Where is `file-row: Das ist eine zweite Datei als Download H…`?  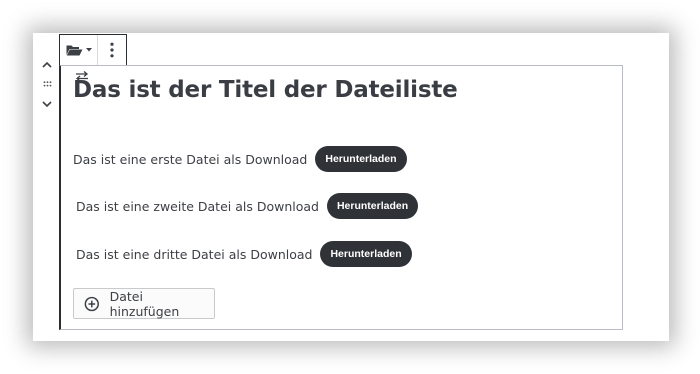
file-row: Das ist eine zweite Datei als Download H… is located at coordinates (247, 206).